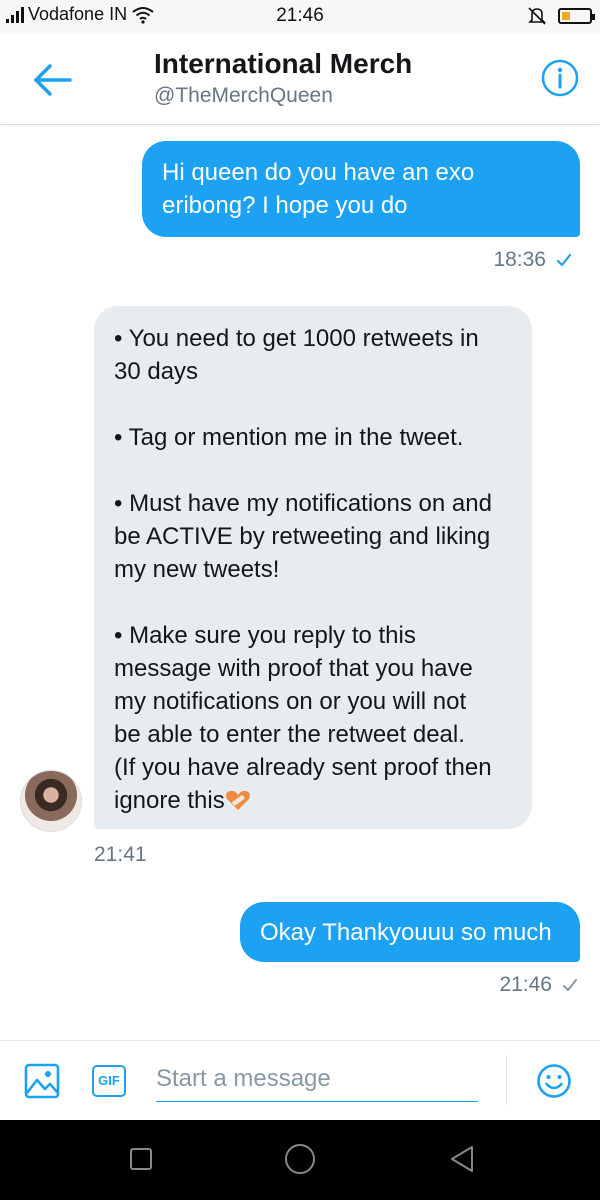  I want to click on message-composer: GIF, so click(300, 1080).